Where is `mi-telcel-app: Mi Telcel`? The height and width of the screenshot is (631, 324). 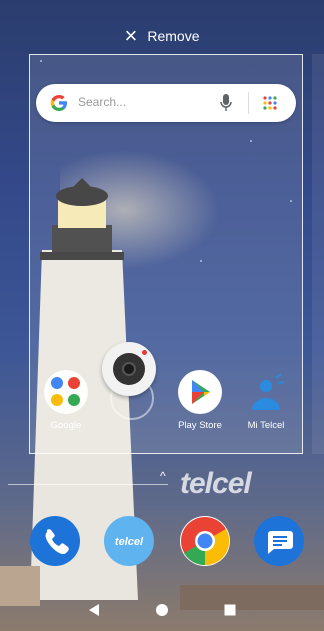
mi-telcel-app: Mi Telcel is located at coordinates (266, 400).